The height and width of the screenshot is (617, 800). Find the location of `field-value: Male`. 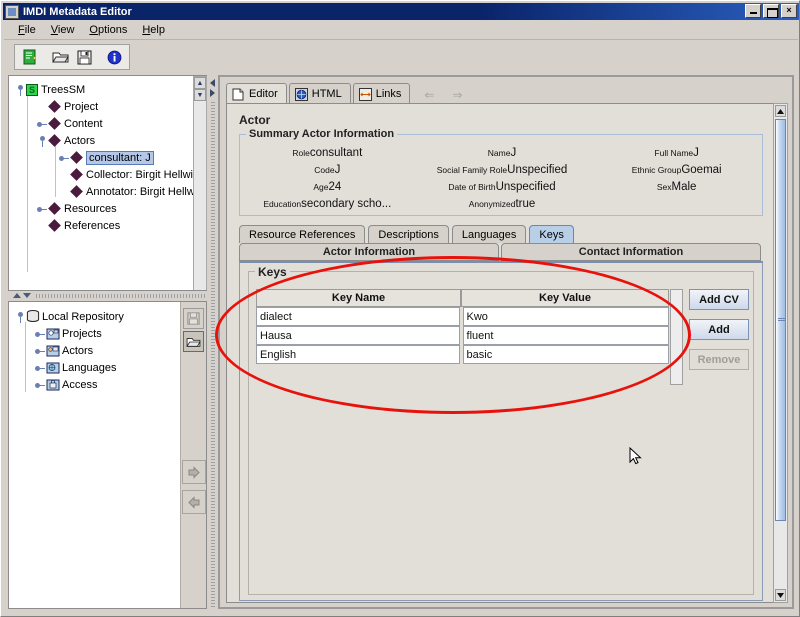

field-value: Male is located at coordinates (684, 187).